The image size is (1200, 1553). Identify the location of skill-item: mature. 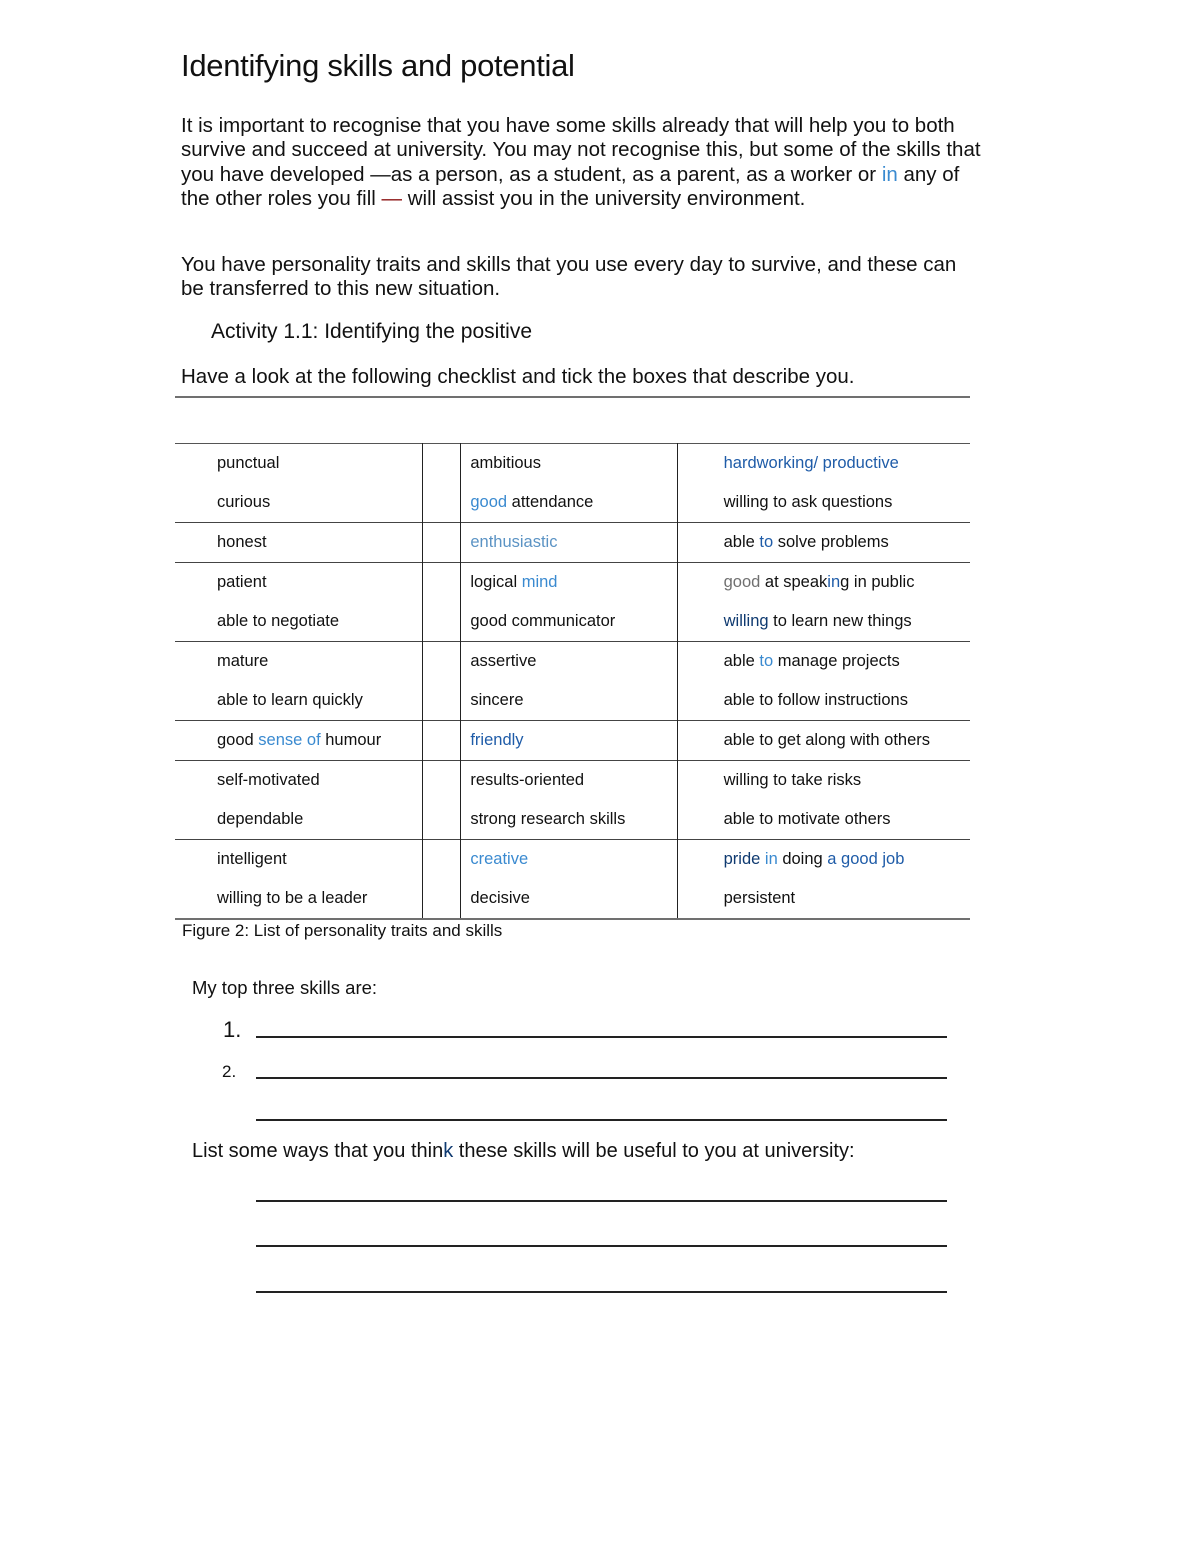
(243, 661).